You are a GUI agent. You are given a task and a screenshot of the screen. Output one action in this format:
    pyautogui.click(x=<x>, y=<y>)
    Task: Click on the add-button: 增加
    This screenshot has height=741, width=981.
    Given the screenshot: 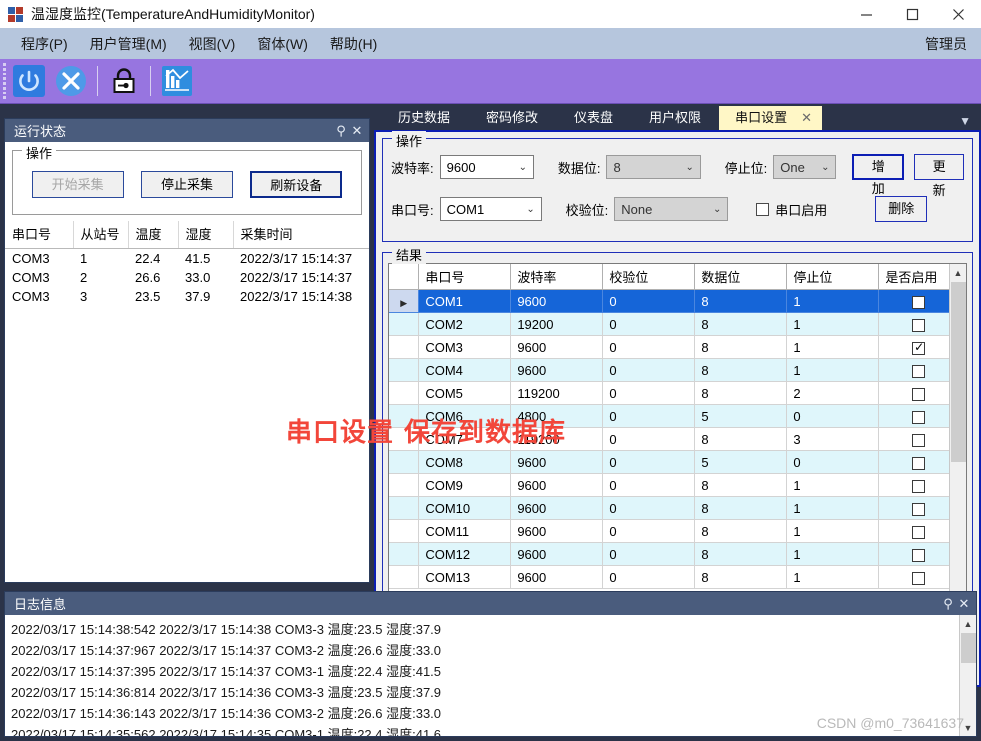 What is the action you would take?
    pyautogui.click(x=878, y=175)
    